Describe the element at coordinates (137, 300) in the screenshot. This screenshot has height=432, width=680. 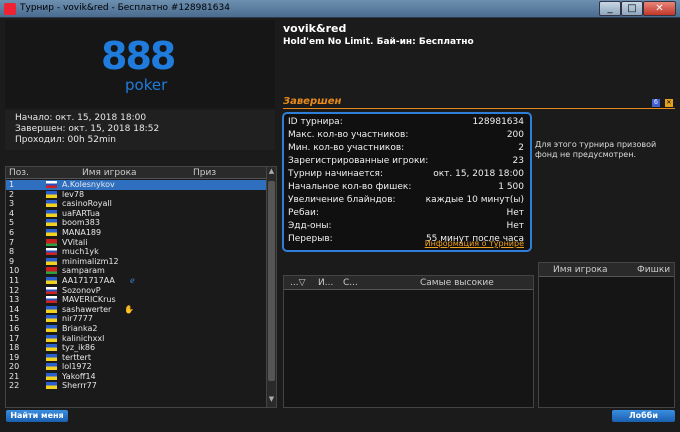
I see `player-row: 13 MAVERICKrus` at that location.